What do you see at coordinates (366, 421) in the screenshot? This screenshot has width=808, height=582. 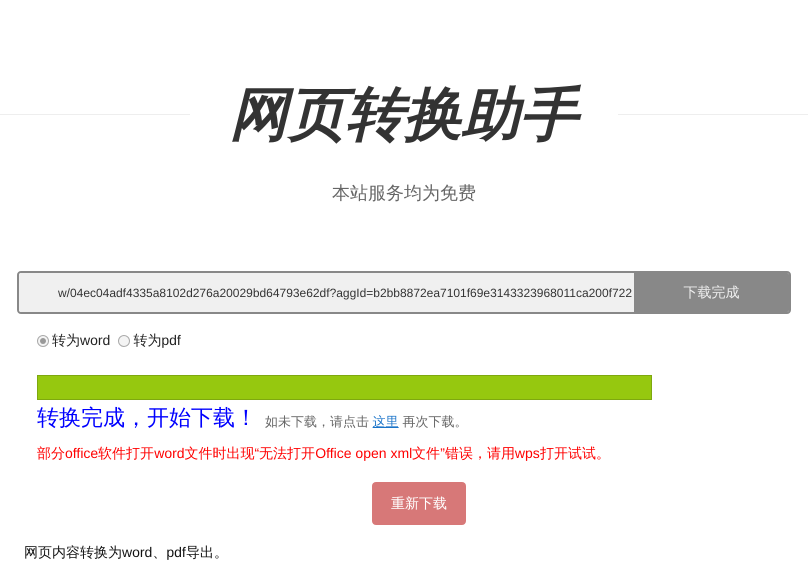 I see `retry-hint: 如未下载，请点击 这里 再次下载。` at bounding box center [366, 421].